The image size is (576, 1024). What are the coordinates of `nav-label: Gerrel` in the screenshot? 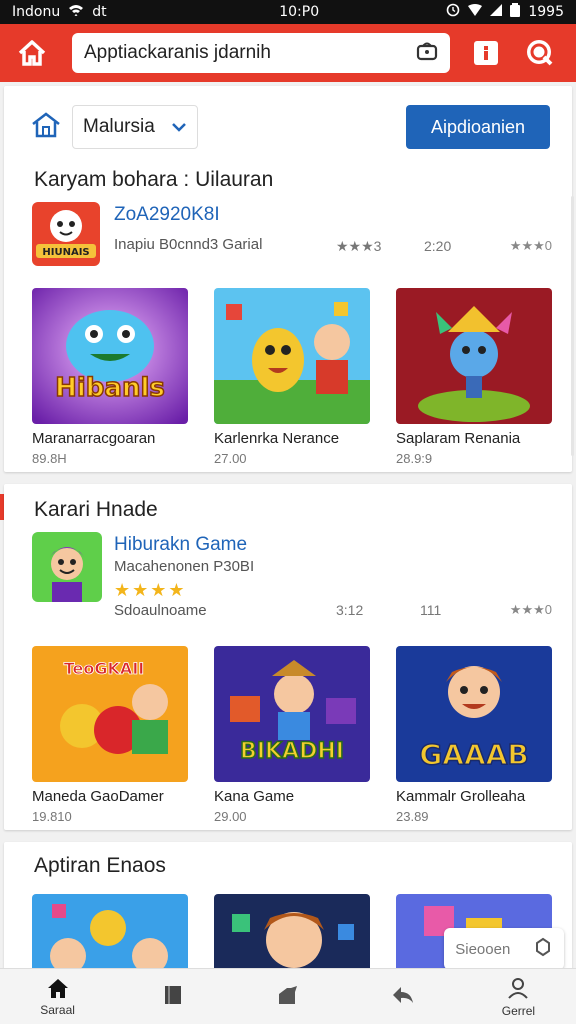 It's located at (518, 1010).